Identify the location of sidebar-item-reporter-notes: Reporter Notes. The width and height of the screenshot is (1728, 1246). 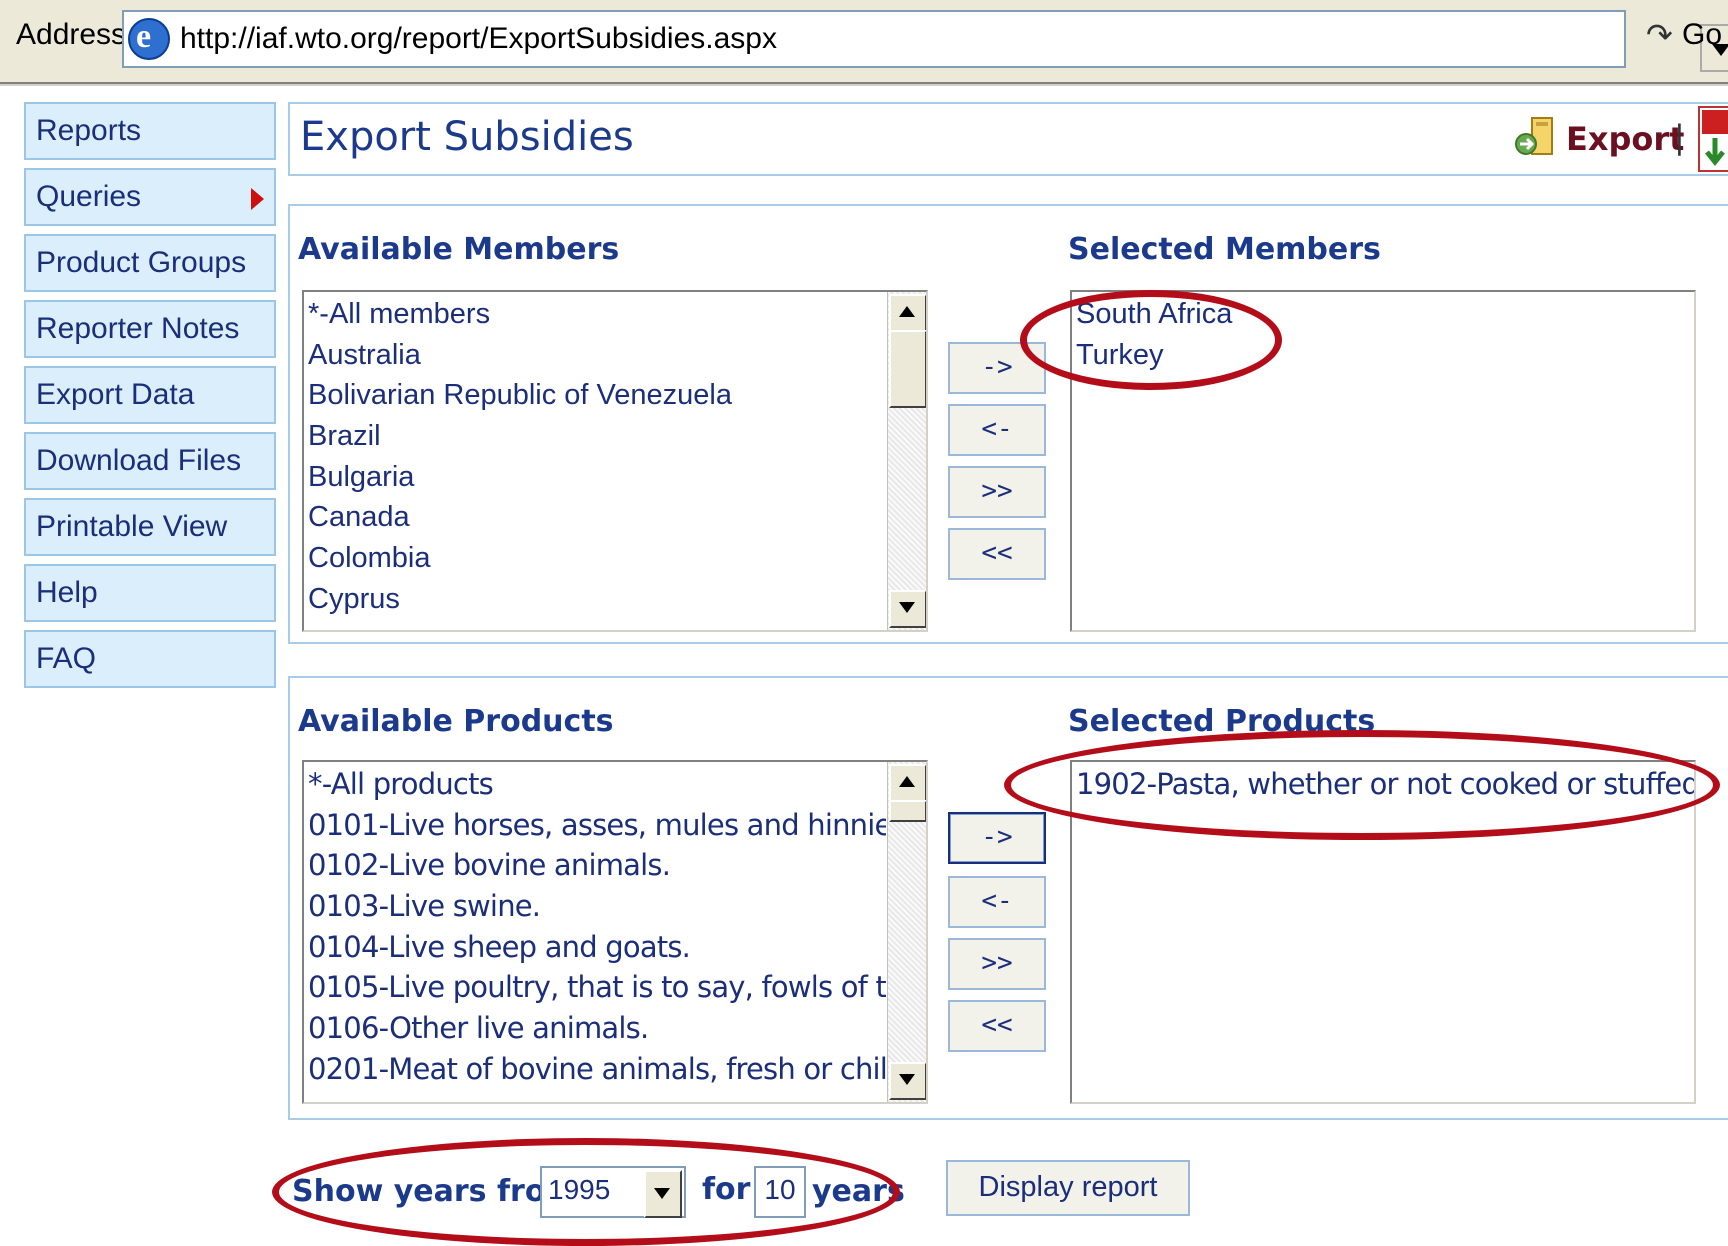
(150, 329).